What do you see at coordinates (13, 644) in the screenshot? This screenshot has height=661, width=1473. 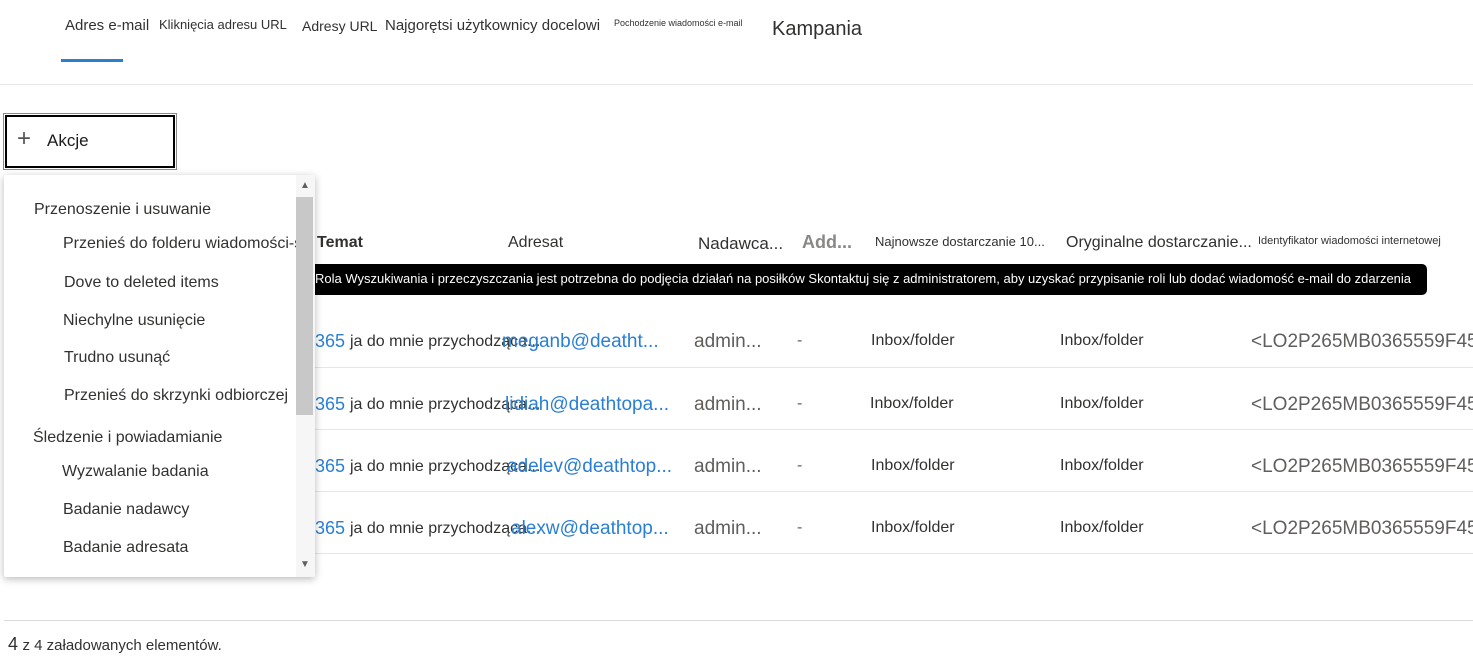 I see `loaded-count: 4` at bounding box center [13, 644].